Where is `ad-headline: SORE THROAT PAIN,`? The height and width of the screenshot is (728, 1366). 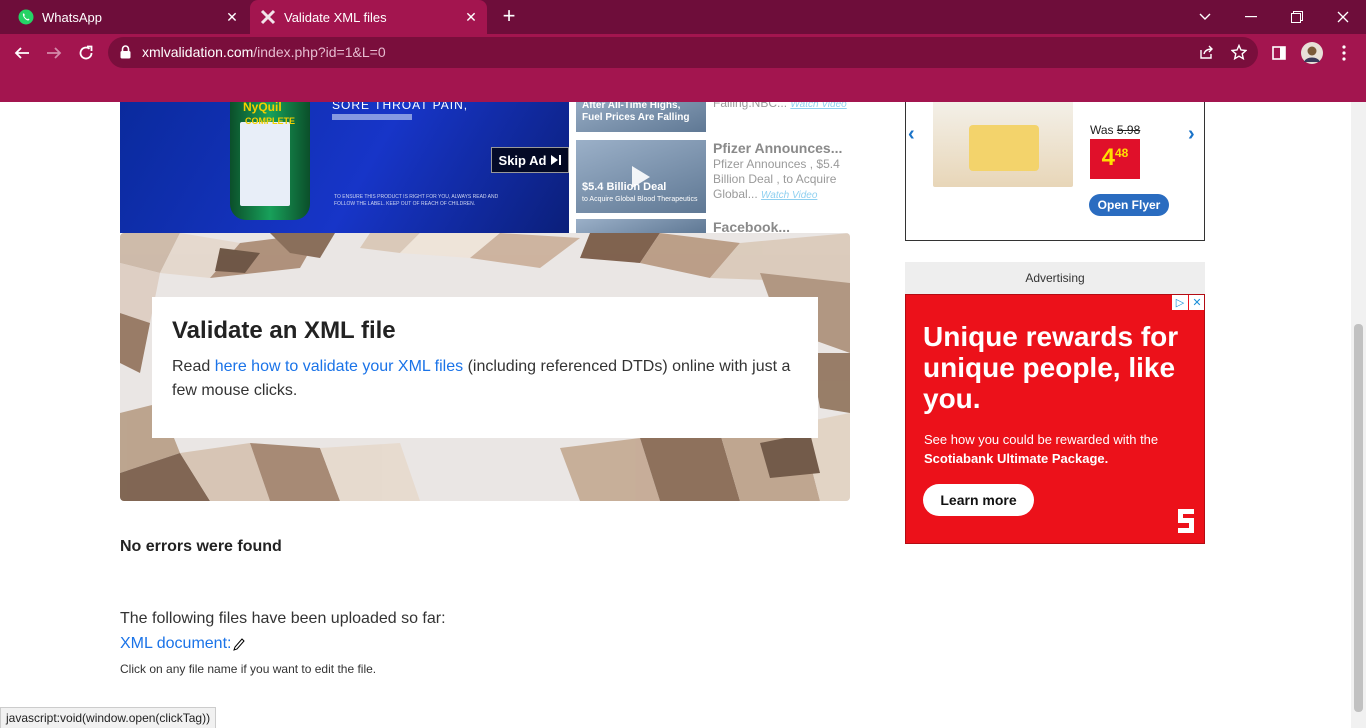
ad-headline: SORE THROAT PAIN, is located at coordinates (400, 107).